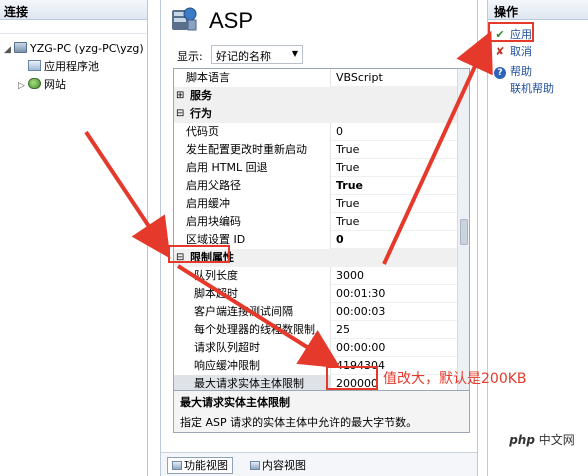  I want to click on view-tabs: 功能视图 内容视图, so click(319, 464).